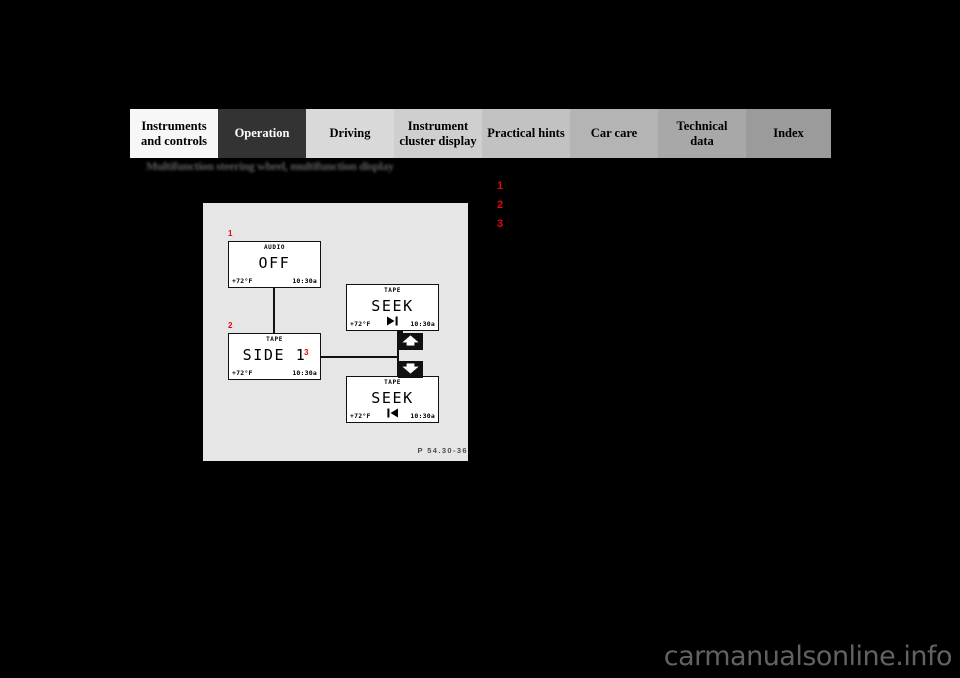  I want to click on figure-callout-2: 2, so click(230, 325).